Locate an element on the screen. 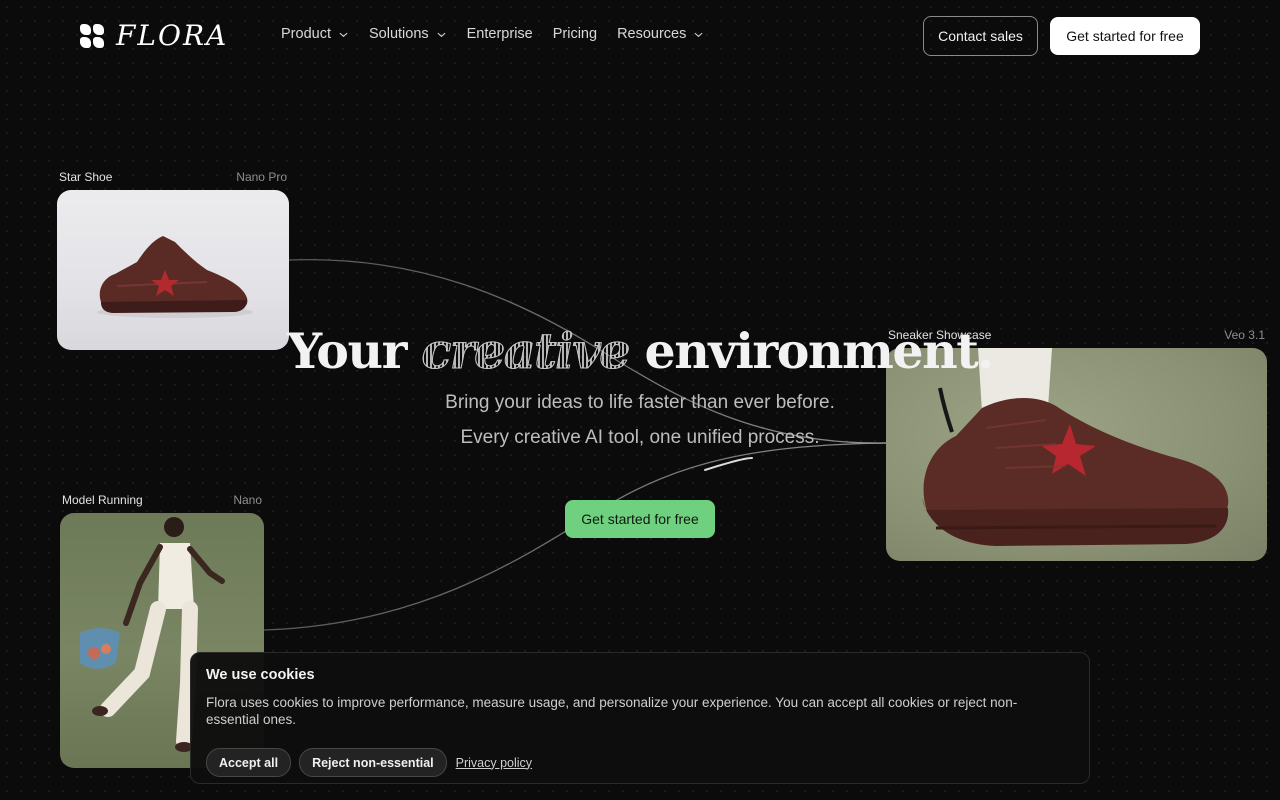 The height and width of the screenshot is (800, 1280). brand-logo: FLORA is located at coordinates (154, 36).